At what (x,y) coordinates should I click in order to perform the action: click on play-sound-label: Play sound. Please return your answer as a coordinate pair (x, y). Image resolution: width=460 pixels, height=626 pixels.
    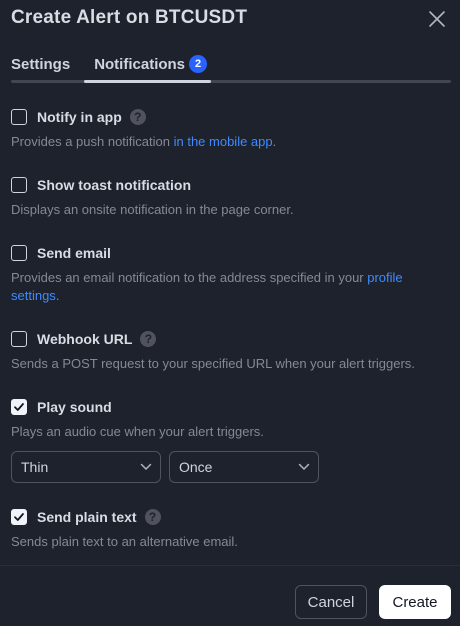
    Looking at the image, I should click on (74, 407).